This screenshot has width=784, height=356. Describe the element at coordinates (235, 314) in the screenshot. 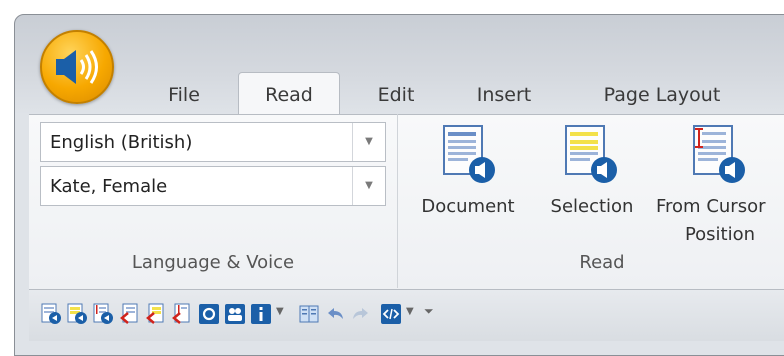

I see `voices-icon` at that location.